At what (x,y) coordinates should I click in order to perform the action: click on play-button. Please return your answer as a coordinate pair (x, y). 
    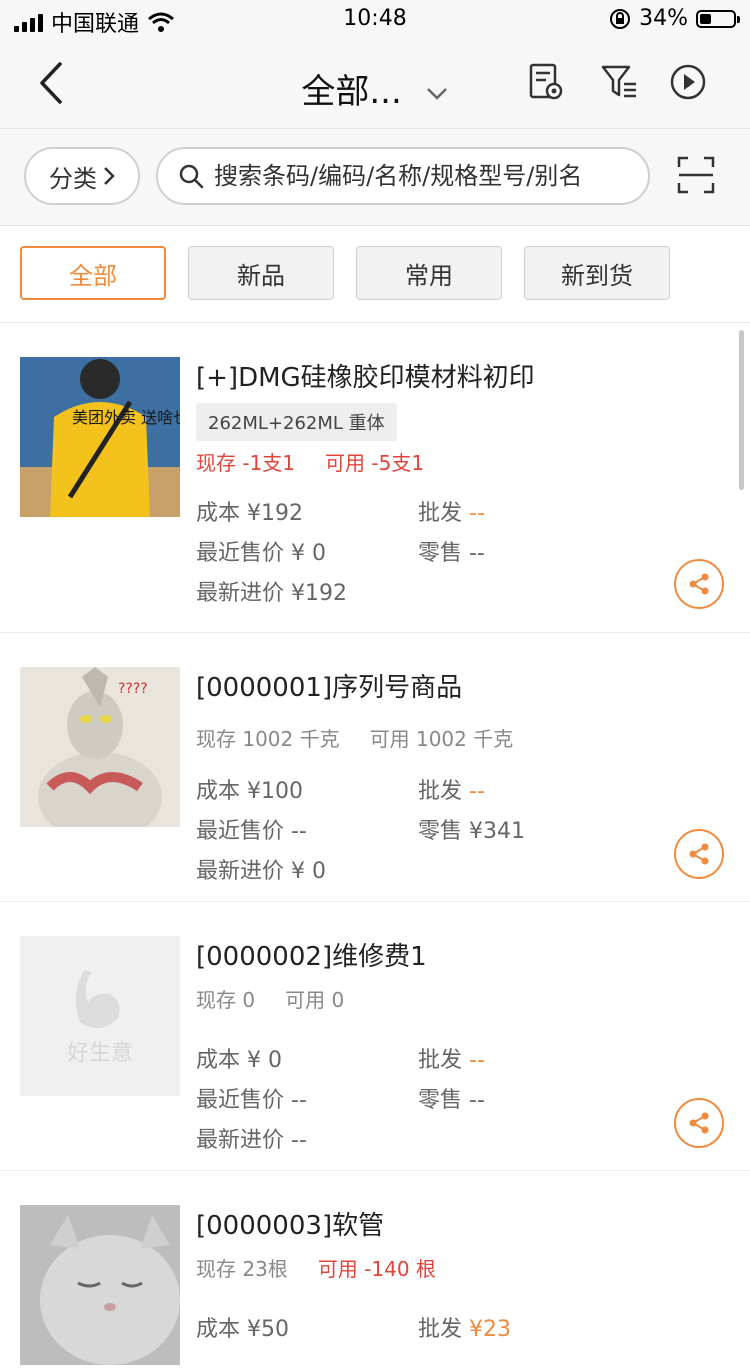
    Looking at the image, I should click on (688, 82).